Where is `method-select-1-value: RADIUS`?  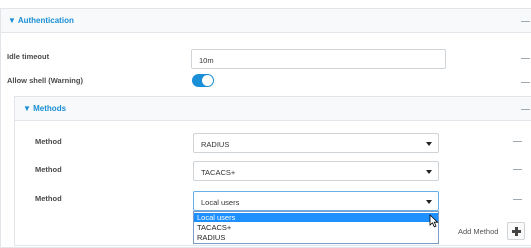
method-select-1-value: RADIUS is located at coordinates (215, 144).